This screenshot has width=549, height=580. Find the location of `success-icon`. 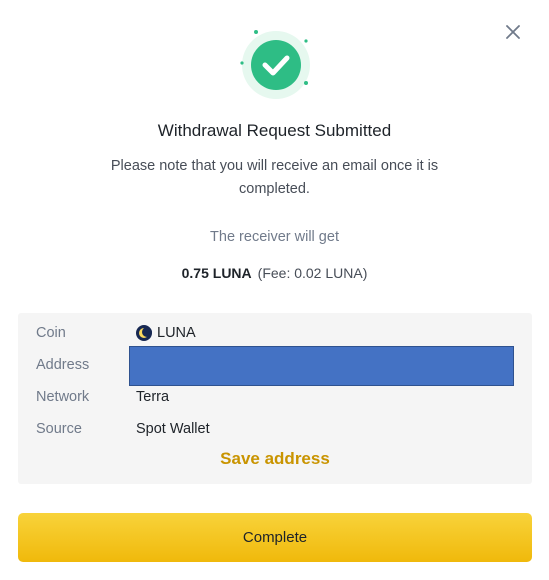

success-icon is located at coordinates (274, 68).